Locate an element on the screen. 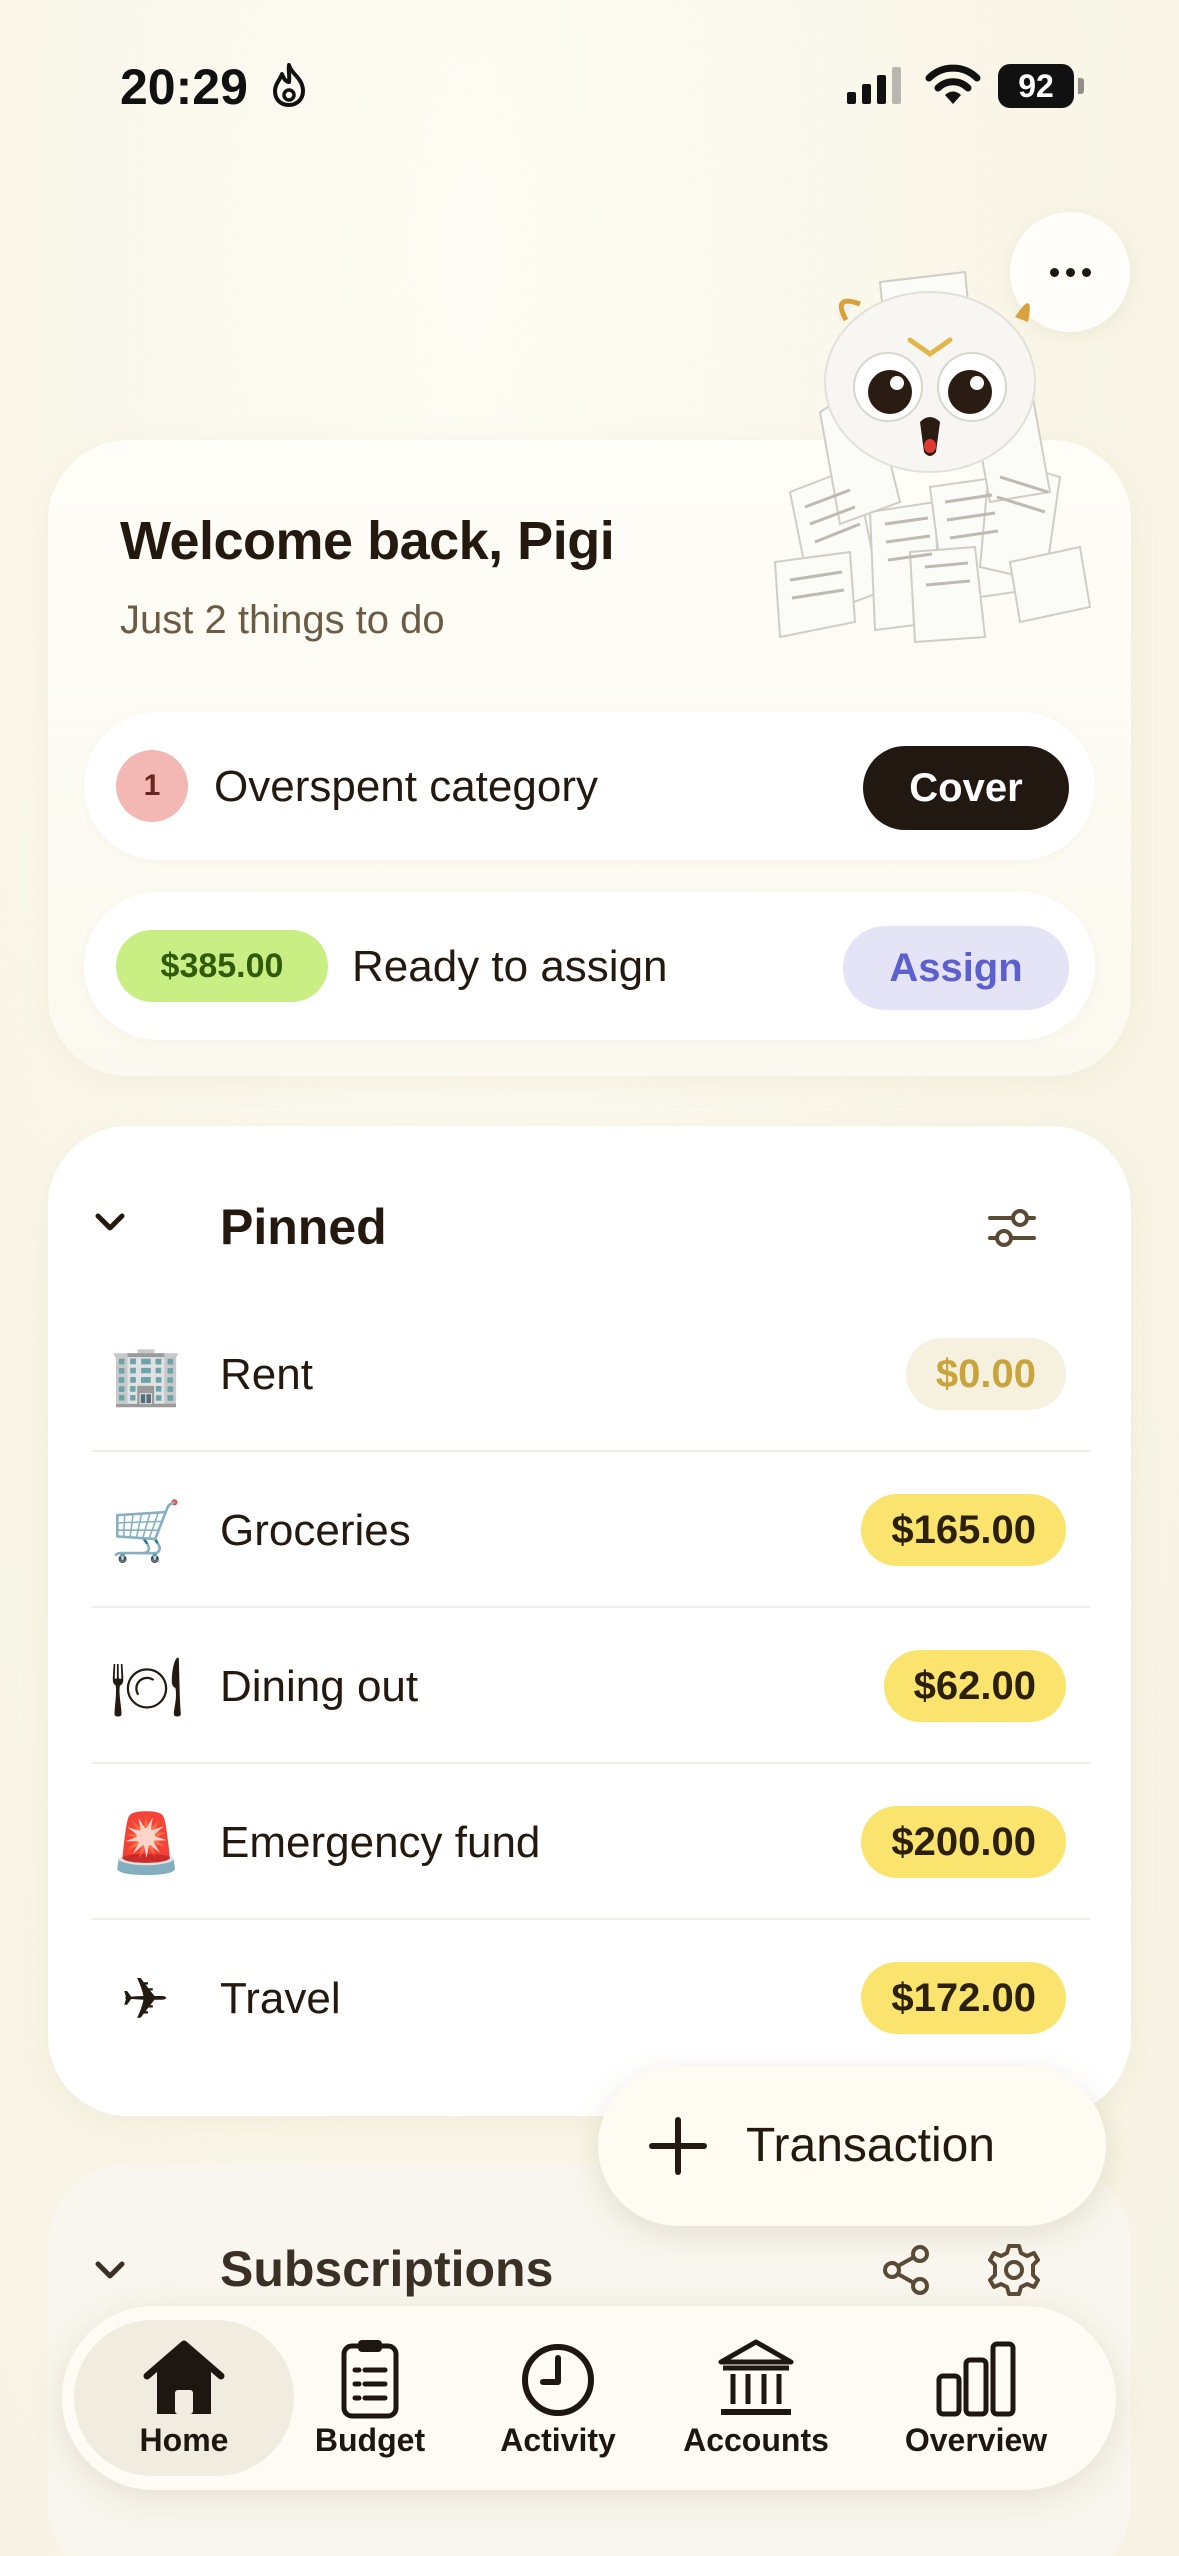  pinned-category-row: 🏢 Rent $0.00 is located at coordinates (591, 1374).